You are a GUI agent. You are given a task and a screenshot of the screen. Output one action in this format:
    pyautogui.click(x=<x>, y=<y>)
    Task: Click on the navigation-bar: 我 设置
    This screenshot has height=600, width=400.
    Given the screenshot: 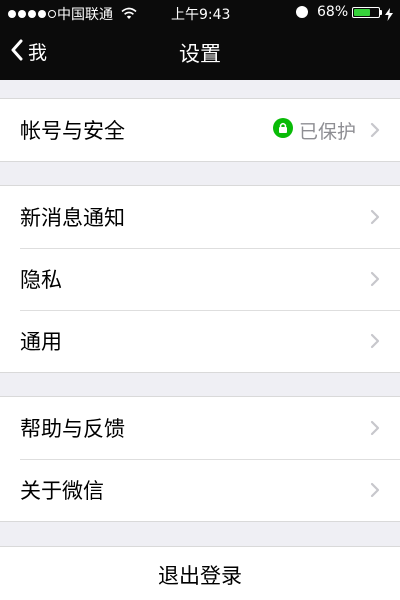 What is the action you would take?
    pyautogui.click(x=200, y=53)
    